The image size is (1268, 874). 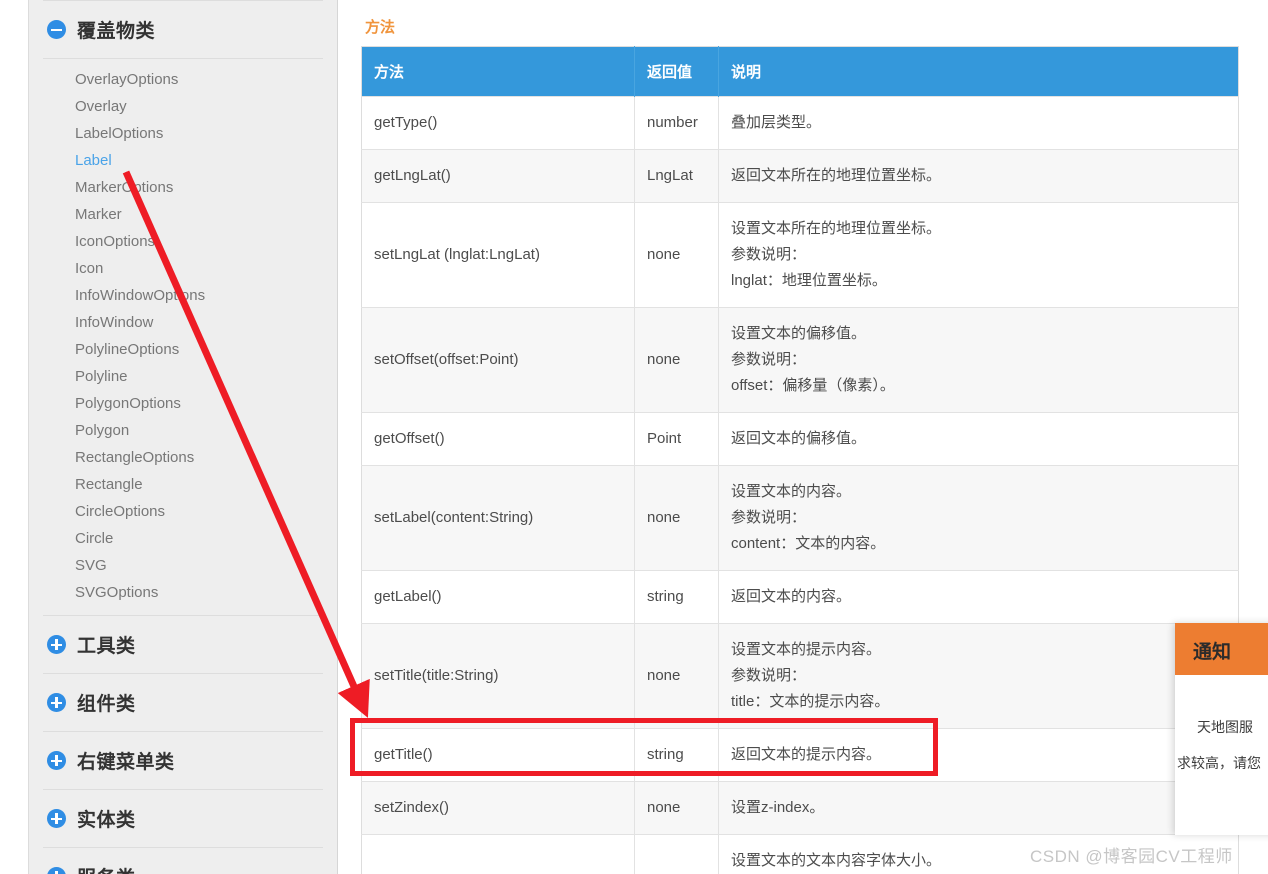 What do you see at coordinates (836, 228) in the screenshot?
I see `description-line: 设置文本所在的地理位置坐标。` at bounding box center [836, 228].